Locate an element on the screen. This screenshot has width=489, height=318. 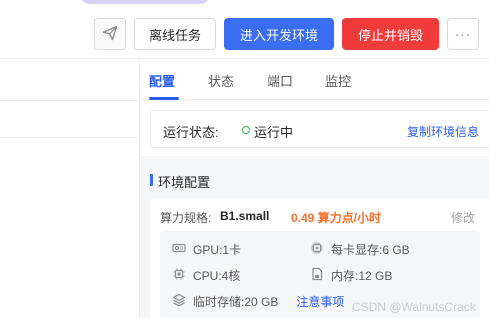
memory-item: 内存:12 GB is located at coordinates (351, 275).